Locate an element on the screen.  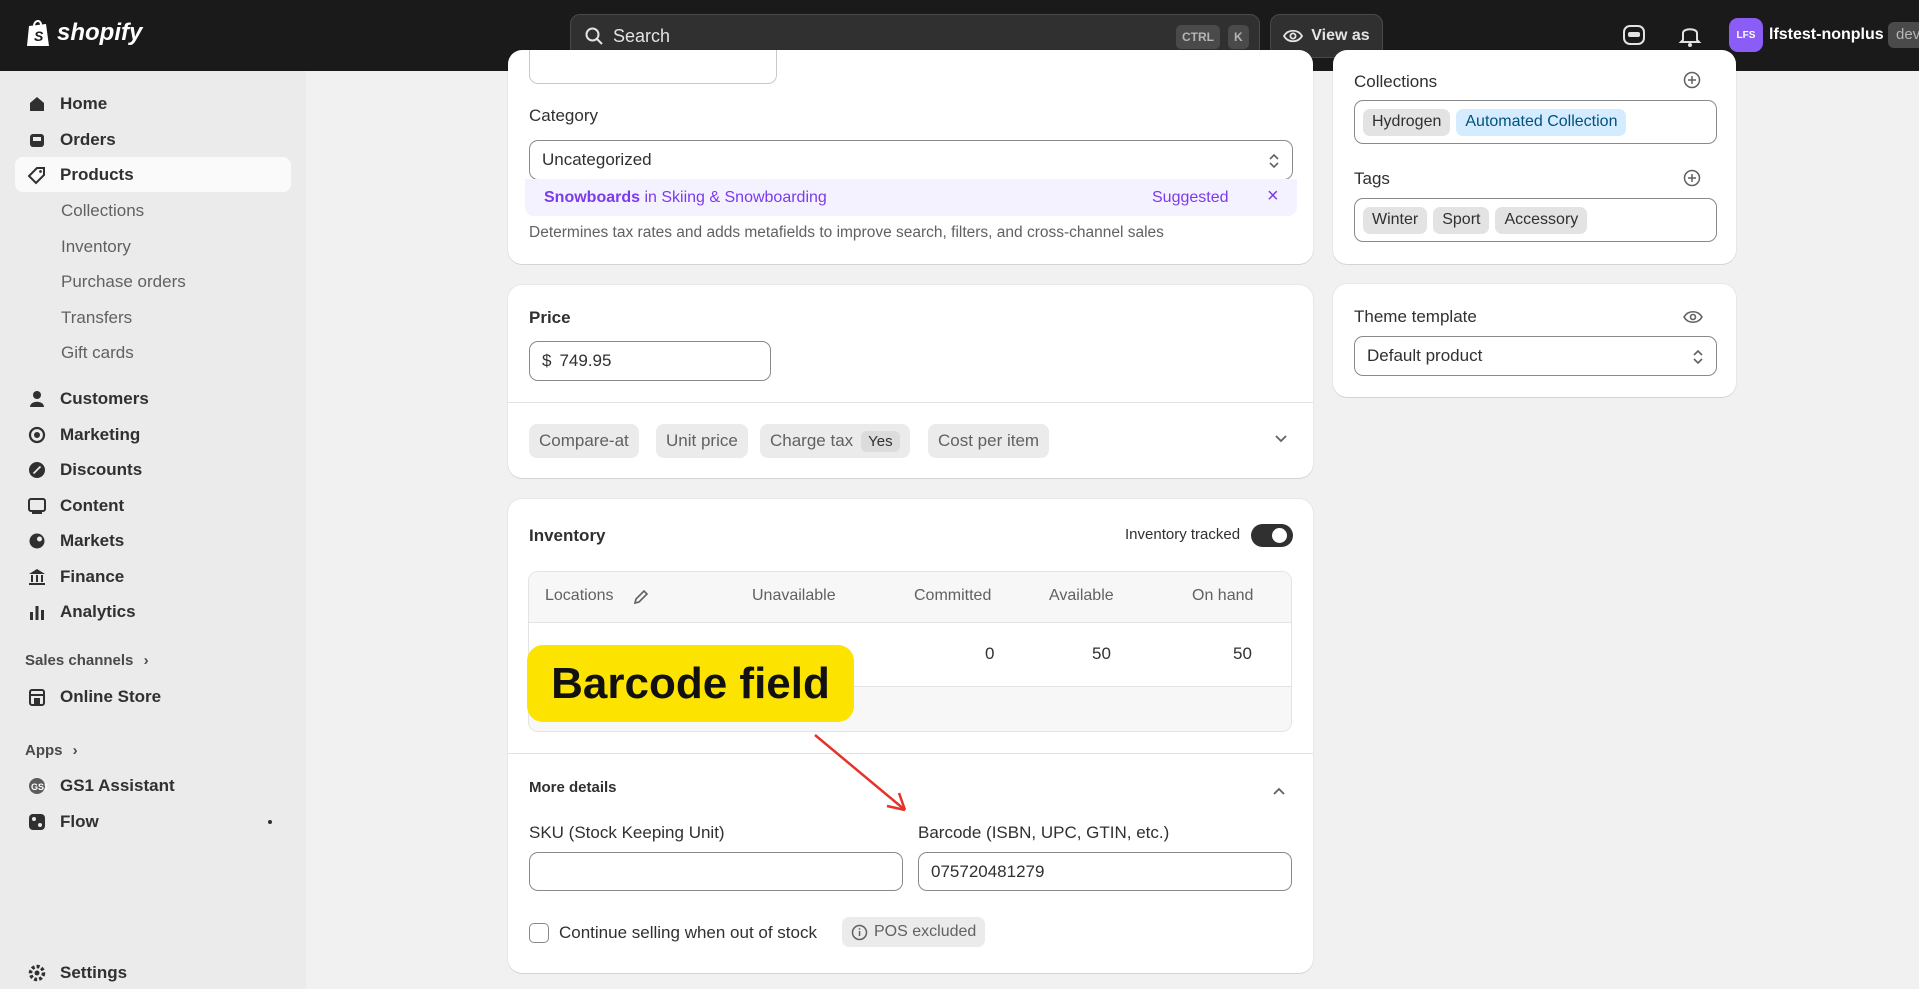
logo-text: shopify is located at coordinates (100, 32).